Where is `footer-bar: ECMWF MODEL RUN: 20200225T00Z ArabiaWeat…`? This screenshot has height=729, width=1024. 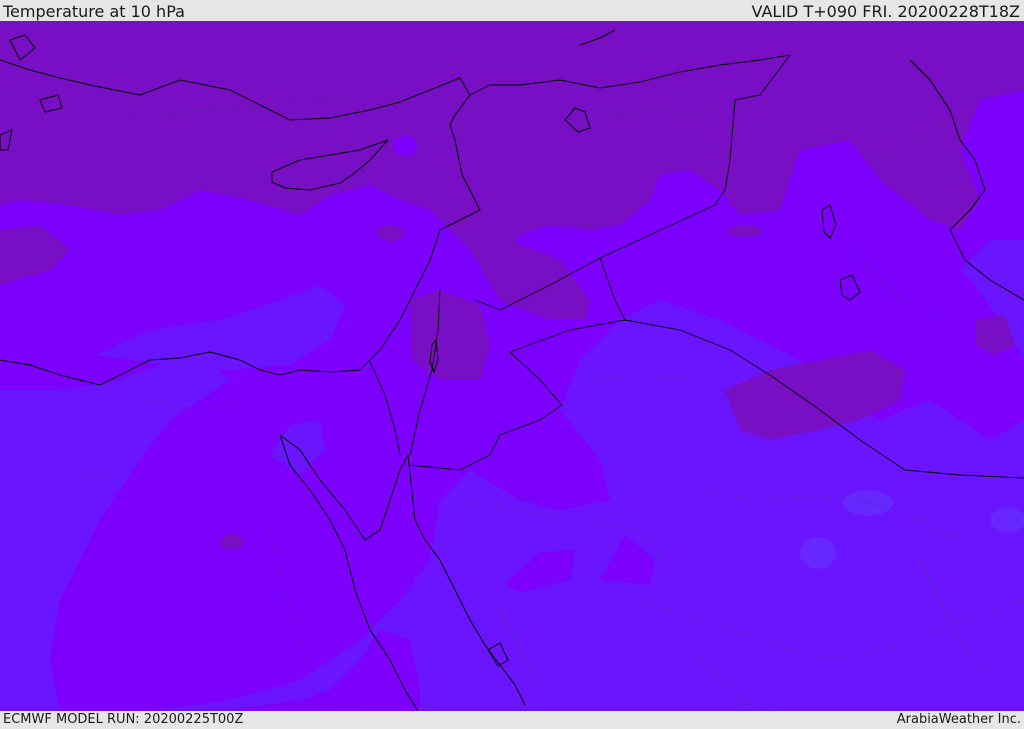 footer-bar: ECMWF MODEL RUN: 20200225T00Z ArabiaWeat… is located at coordinates (512, 720).